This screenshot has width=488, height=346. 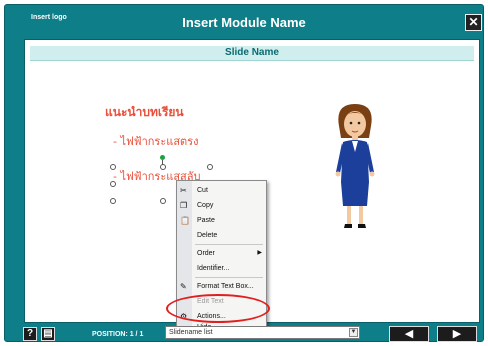 What do you see at coordinates (183, 190) in the screenshot?
I see `scissors-icon: ✂` at bounding box center [183, 190].